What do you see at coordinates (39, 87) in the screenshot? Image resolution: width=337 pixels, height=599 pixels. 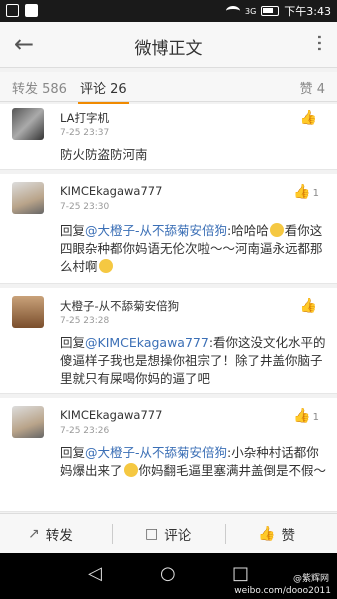 I see `tab-repost: 转发 586` at bounding box center [39, 87].